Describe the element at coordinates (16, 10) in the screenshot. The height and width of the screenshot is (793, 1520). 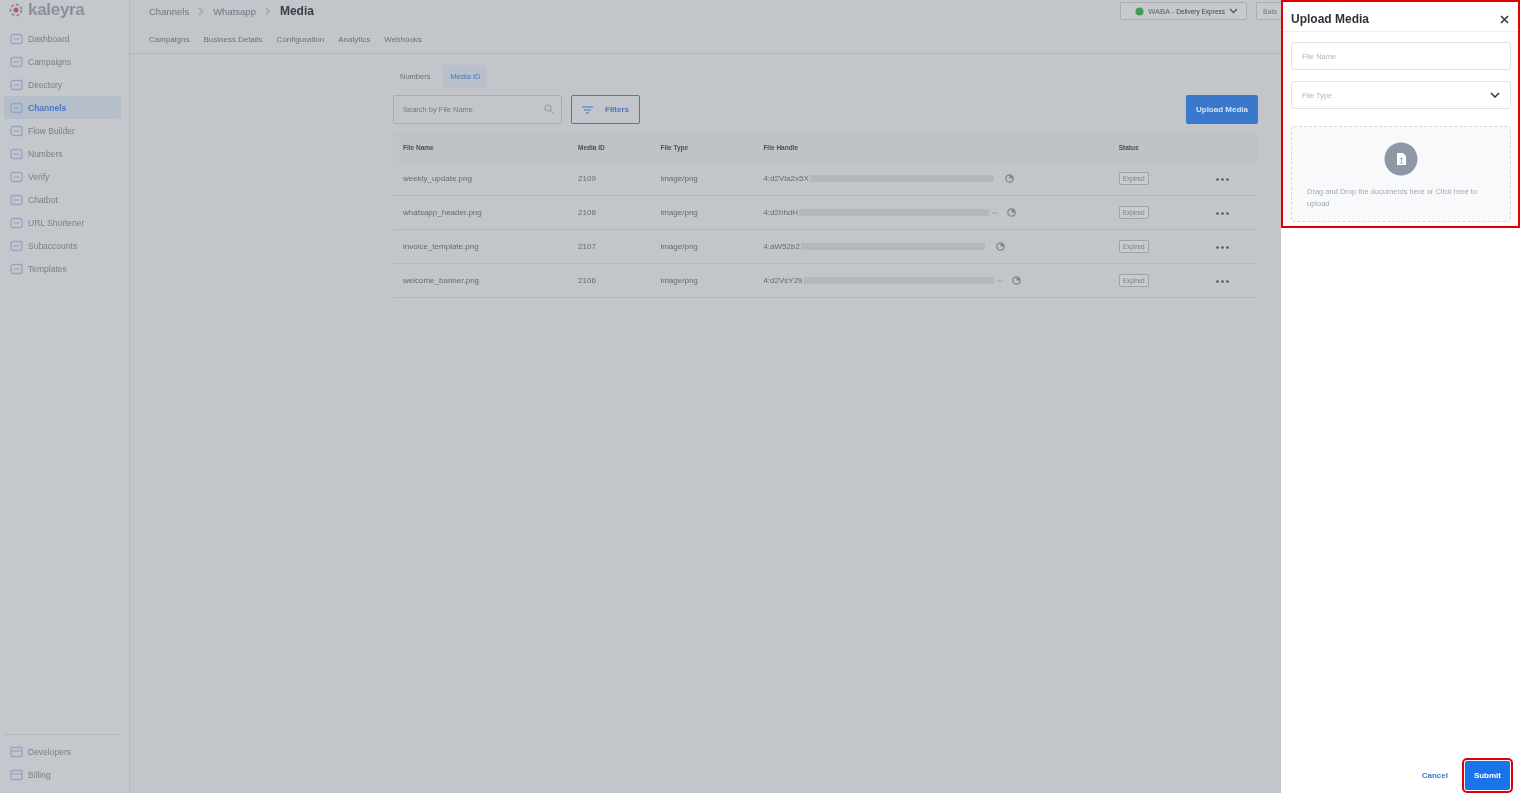
I see `logo-icon` at that location.